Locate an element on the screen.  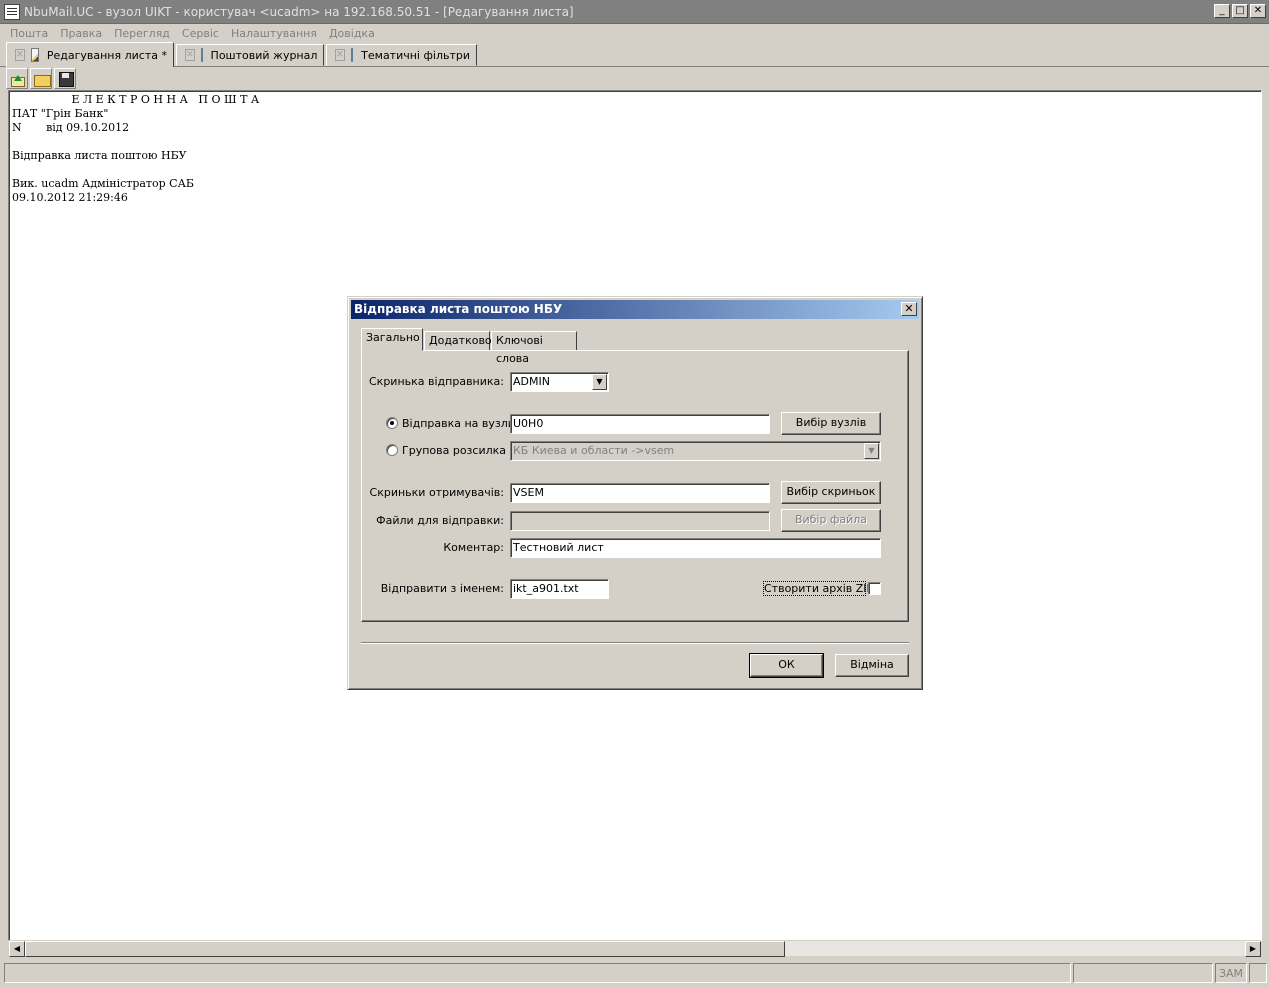
tab-general: Загально is located at coordinates (392, 339).